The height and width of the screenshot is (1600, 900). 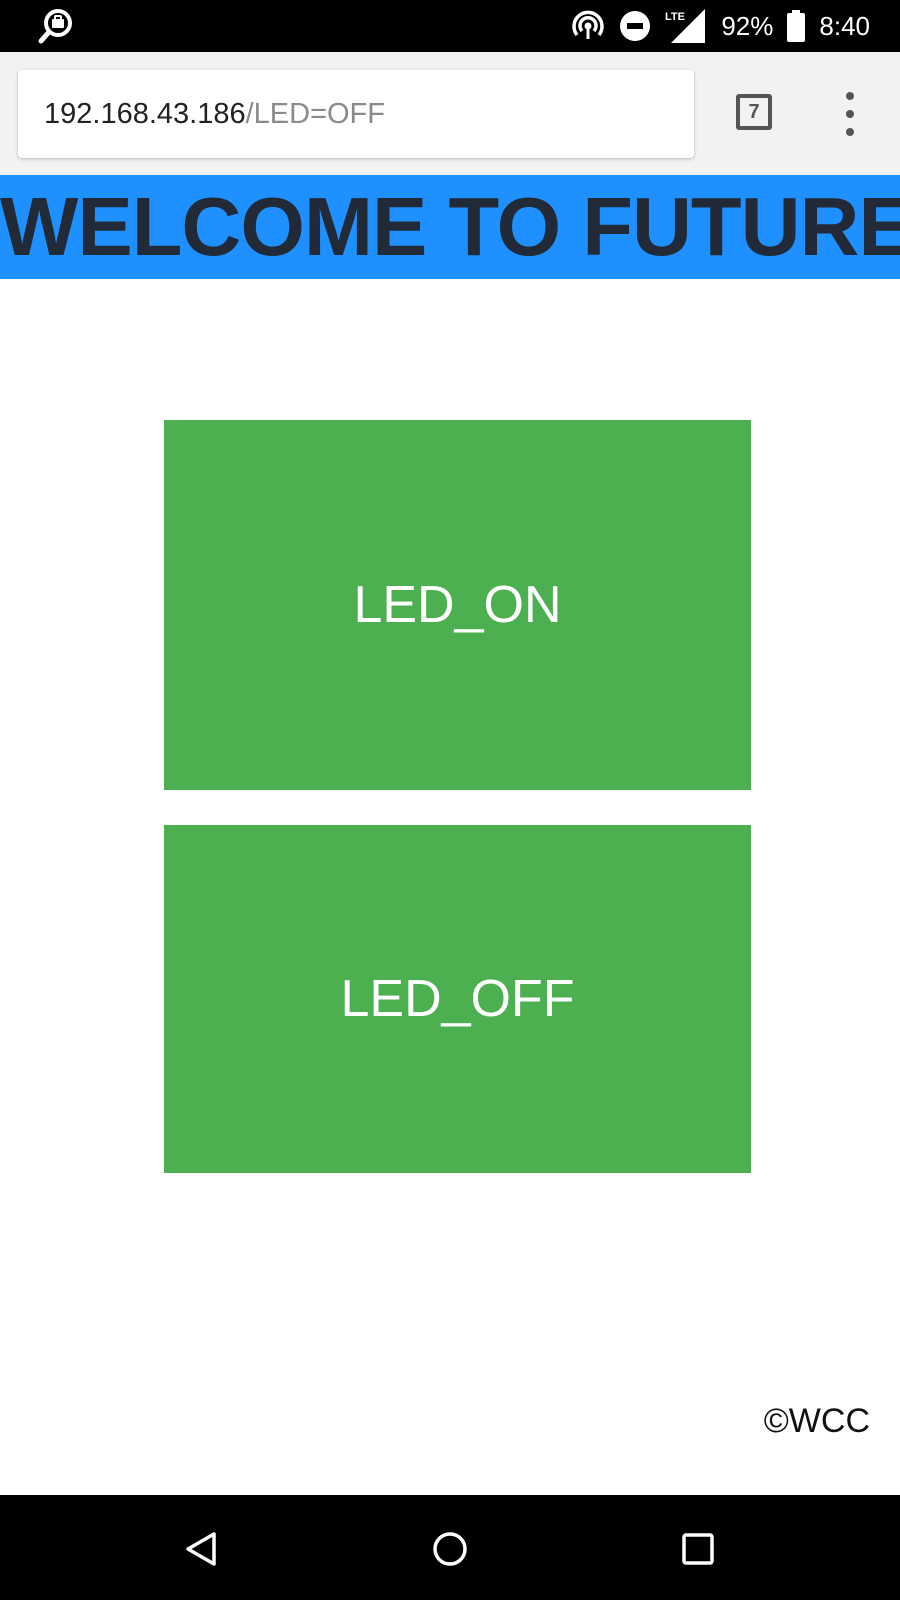 I want to click on clock: 8:40, so click(x=844, y=25).